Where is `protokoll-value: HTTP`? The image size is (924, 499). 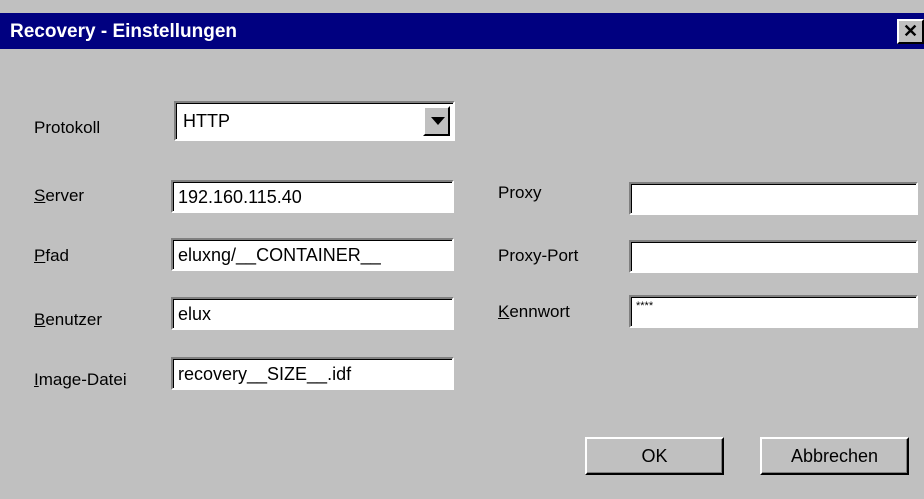 protokoll-value: HTTP is located at coordinates (206, 121).